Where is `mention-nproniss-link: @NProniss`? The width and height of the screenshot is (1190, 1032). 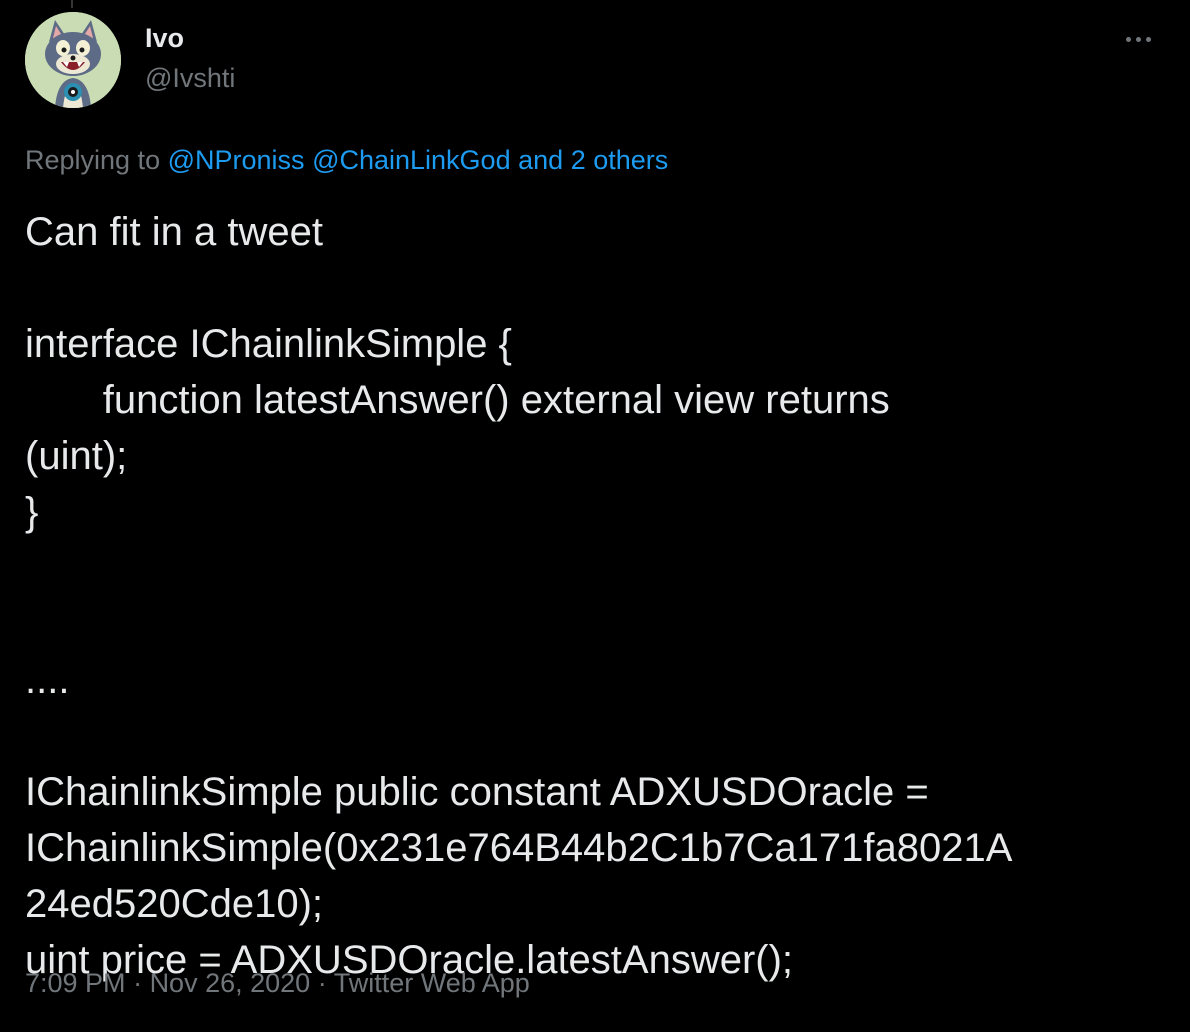 mention-nproniss-link: @NProniss is located at coordinates (236, 160).